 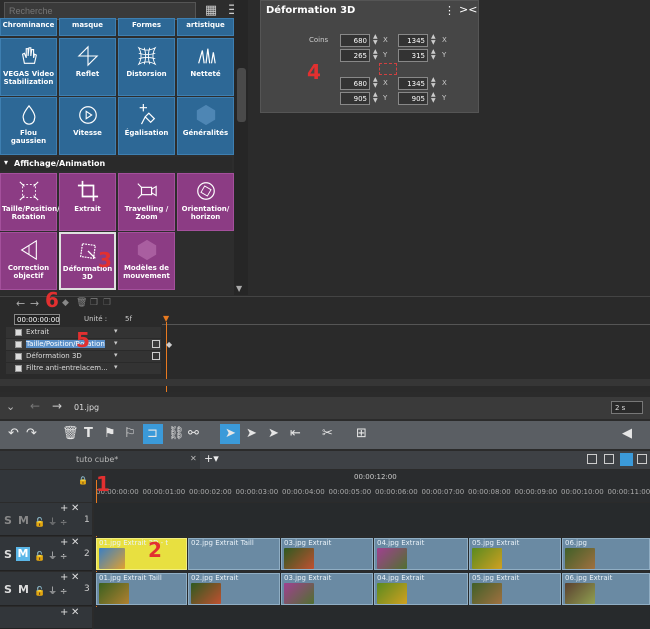 I want to click on effect-tile-correction-objectif: Correction objectif, so click(x=28, y=261).